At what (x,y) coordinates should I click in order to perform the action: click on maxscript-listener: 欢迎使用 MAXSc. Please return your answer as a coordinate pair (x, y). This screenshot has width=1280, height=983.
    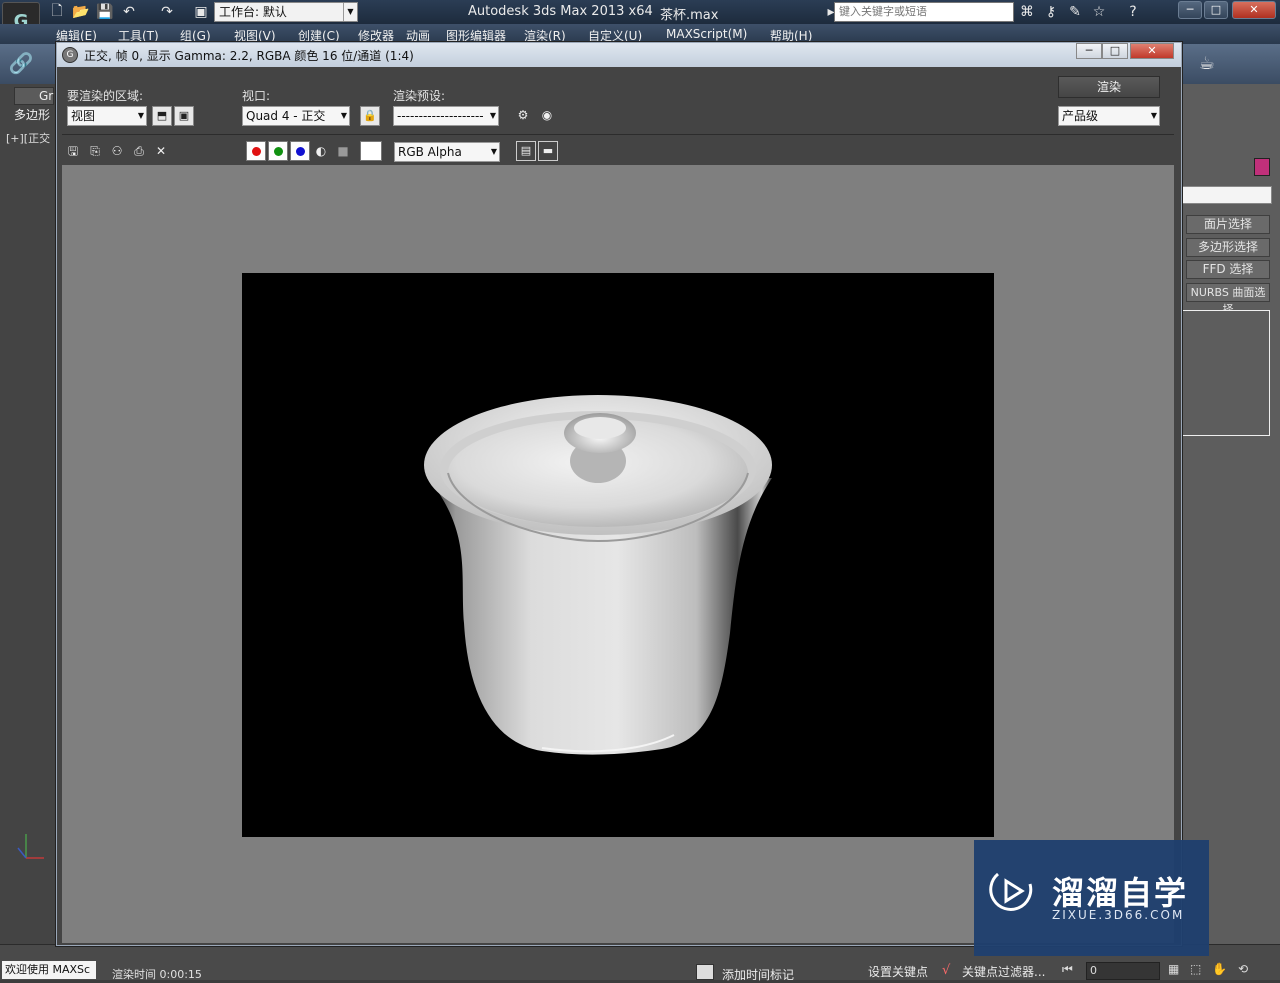
    Looking at the image, I should click on (49, 970).